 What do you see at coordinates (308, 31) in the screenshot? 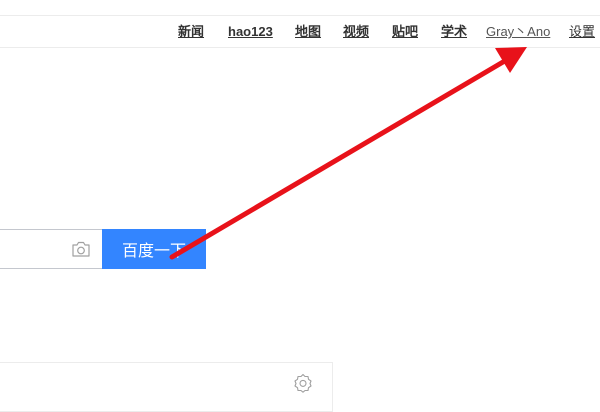
I see `nav-link-map: 地图` at bounding box center [308, 31].